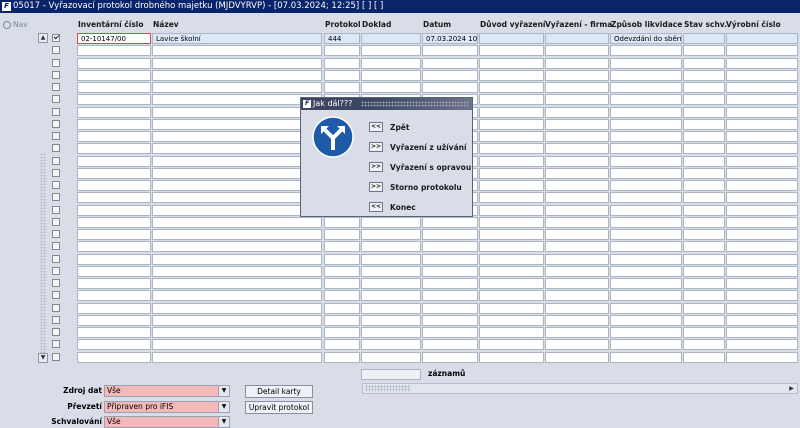  Describe the element at coordinates (386, 104) in the screenshot. I see `dialog-titlebar: F Jak dál???` at that location.